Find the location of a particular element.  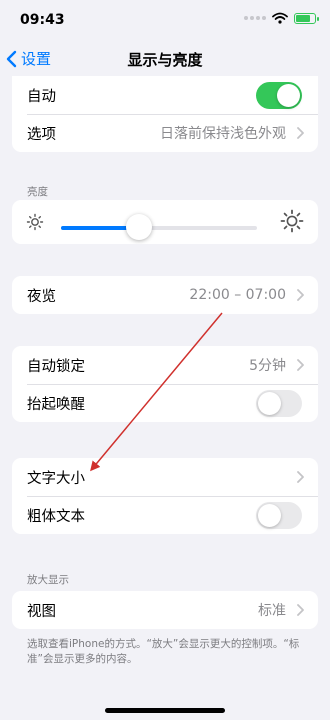

navigation-bar: 设置 显示与亮度 is located at coordinates (165, 59).